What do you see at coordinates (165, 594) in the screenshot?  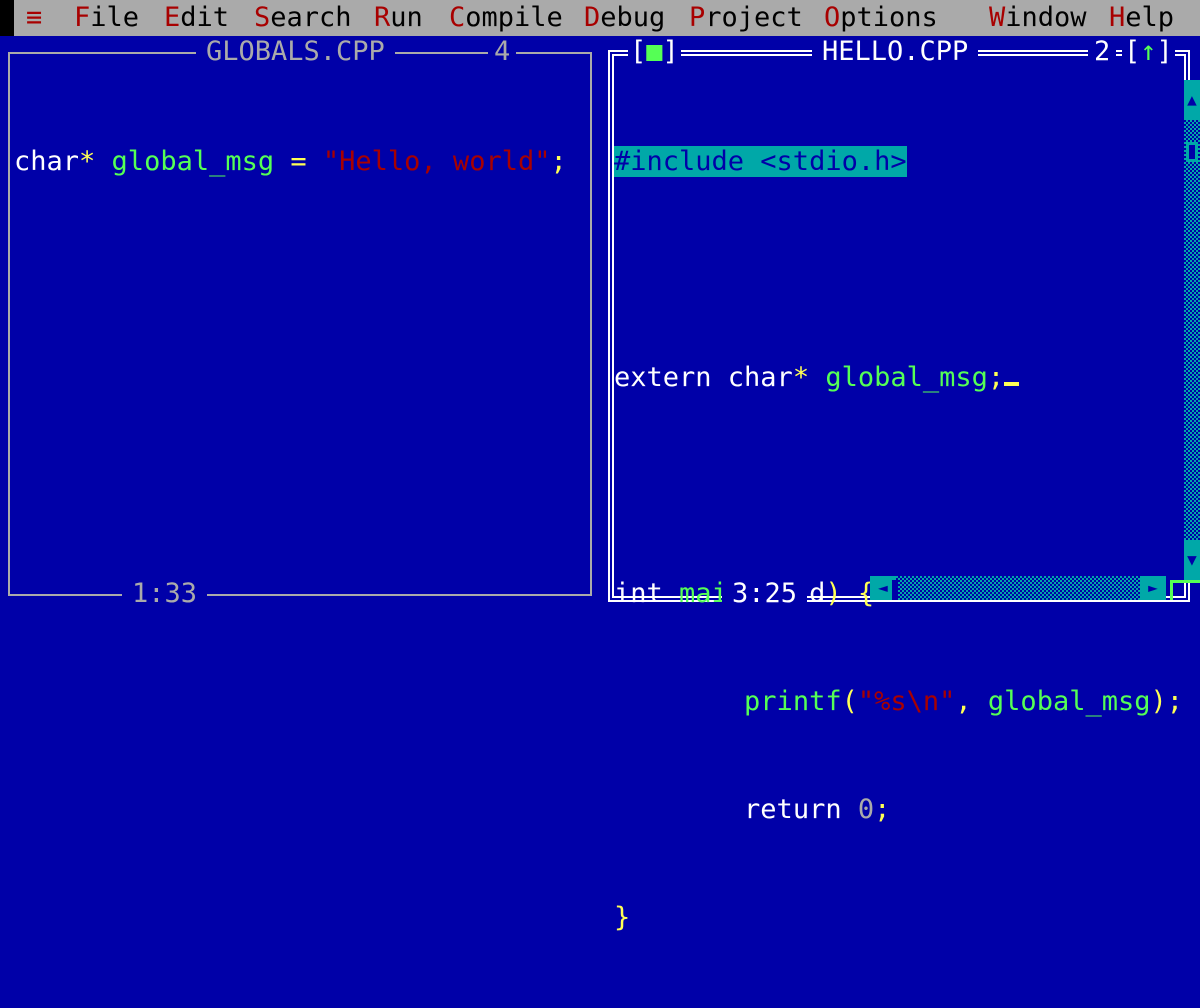 I see `cursor-position: 1:33` at bounding box center [165, 594].